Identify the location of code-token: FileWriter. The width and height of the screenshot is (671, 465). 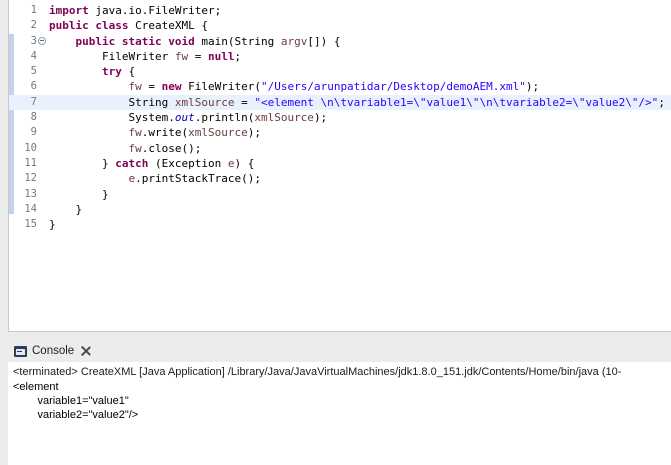
(112, 56).